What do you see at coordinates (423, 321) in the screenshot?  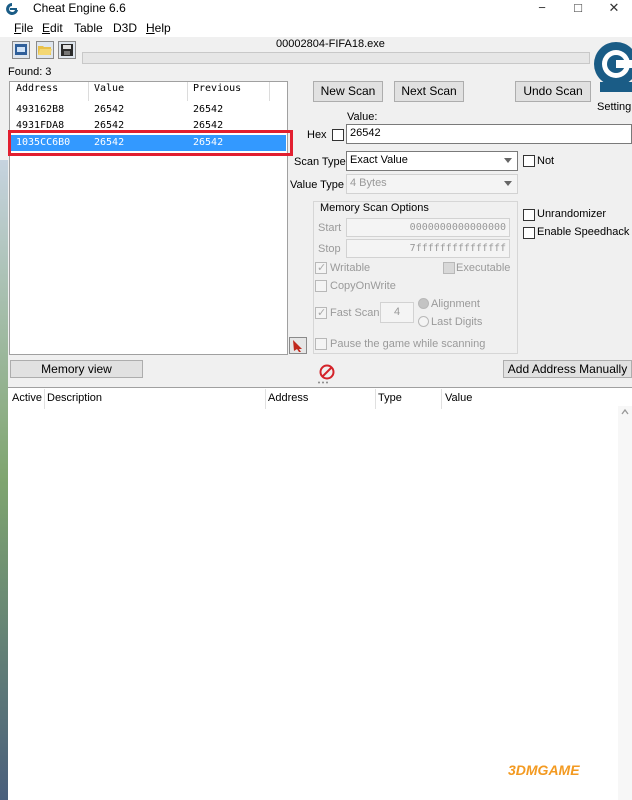 I see `last-digits-radio` at bounding box center [423, 321].